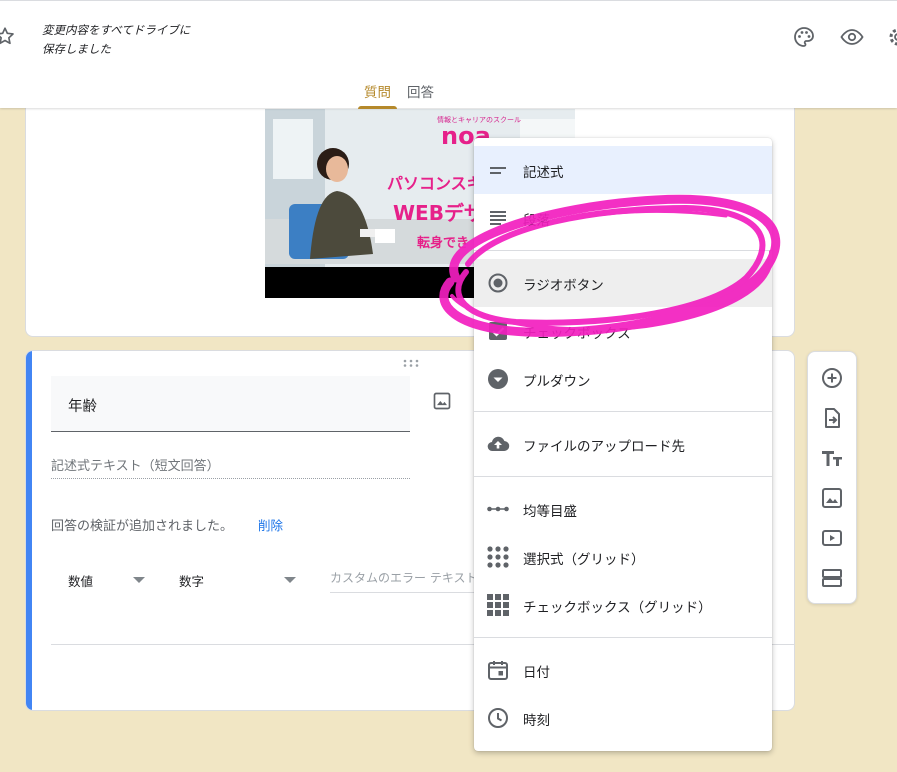 The height and width of the screenshot is (772, 897). I want to click on banner-line3: 転身でき, so click(443, 243).